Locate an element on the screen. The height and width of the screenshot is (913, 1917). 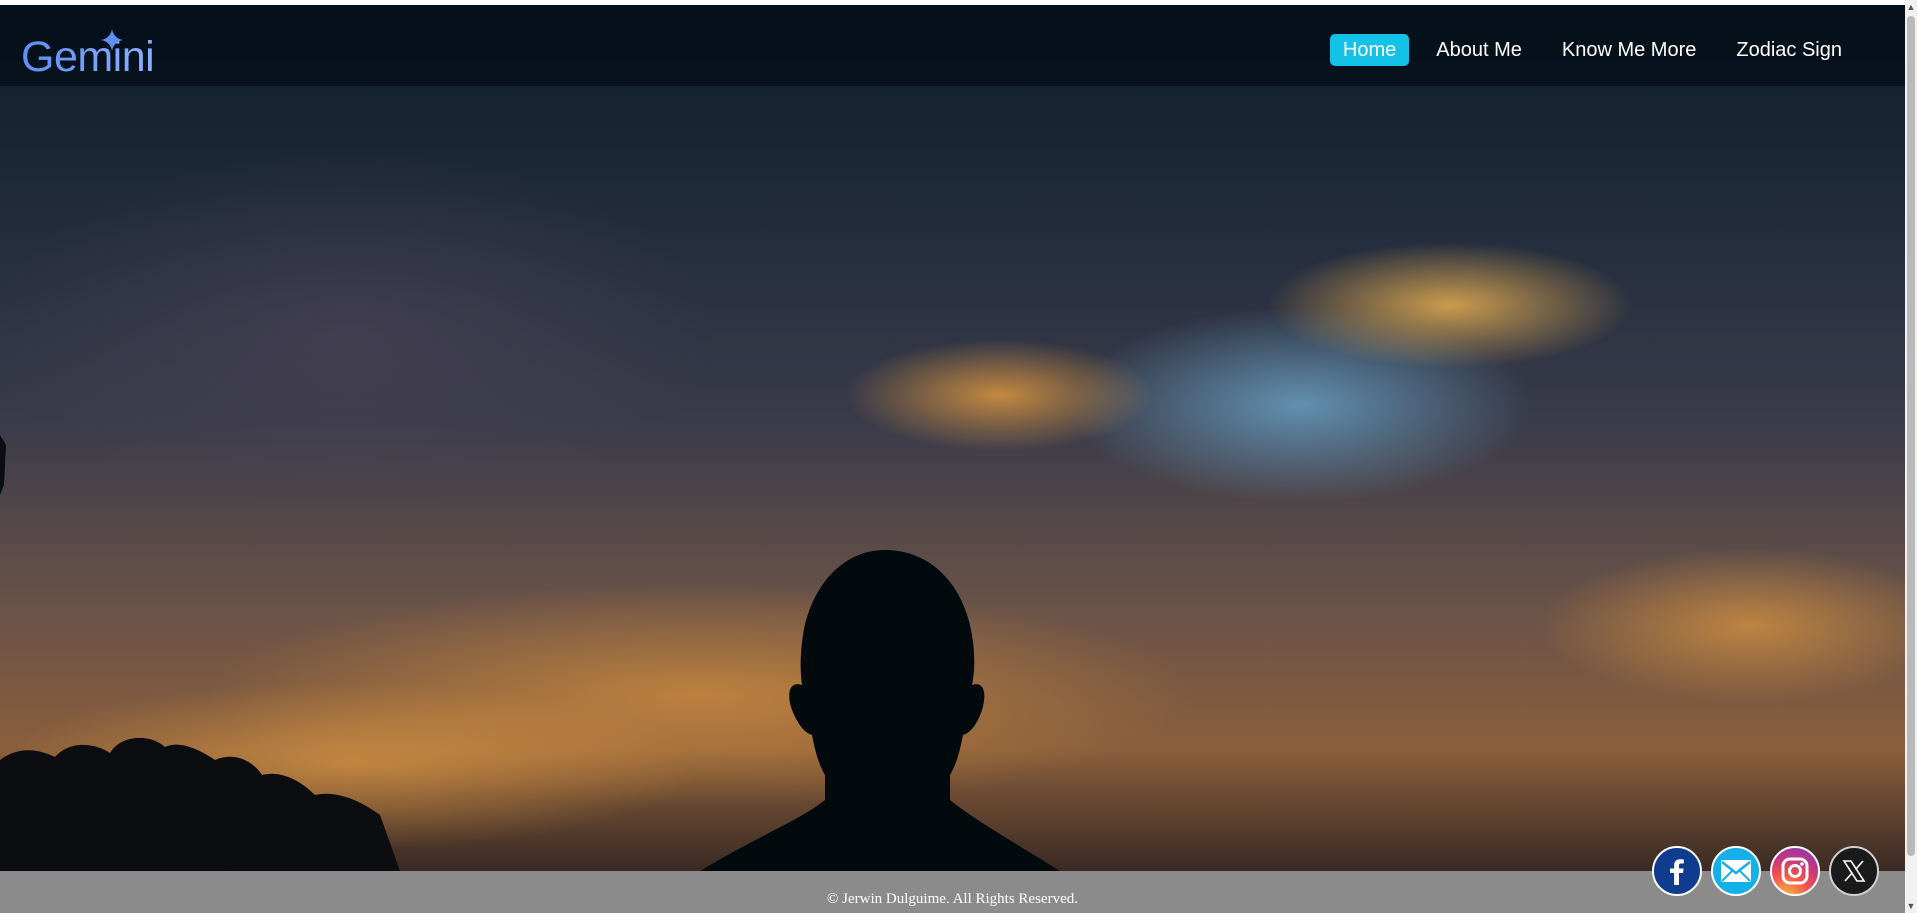
facebook-button is located at coordinates (1677, 871).